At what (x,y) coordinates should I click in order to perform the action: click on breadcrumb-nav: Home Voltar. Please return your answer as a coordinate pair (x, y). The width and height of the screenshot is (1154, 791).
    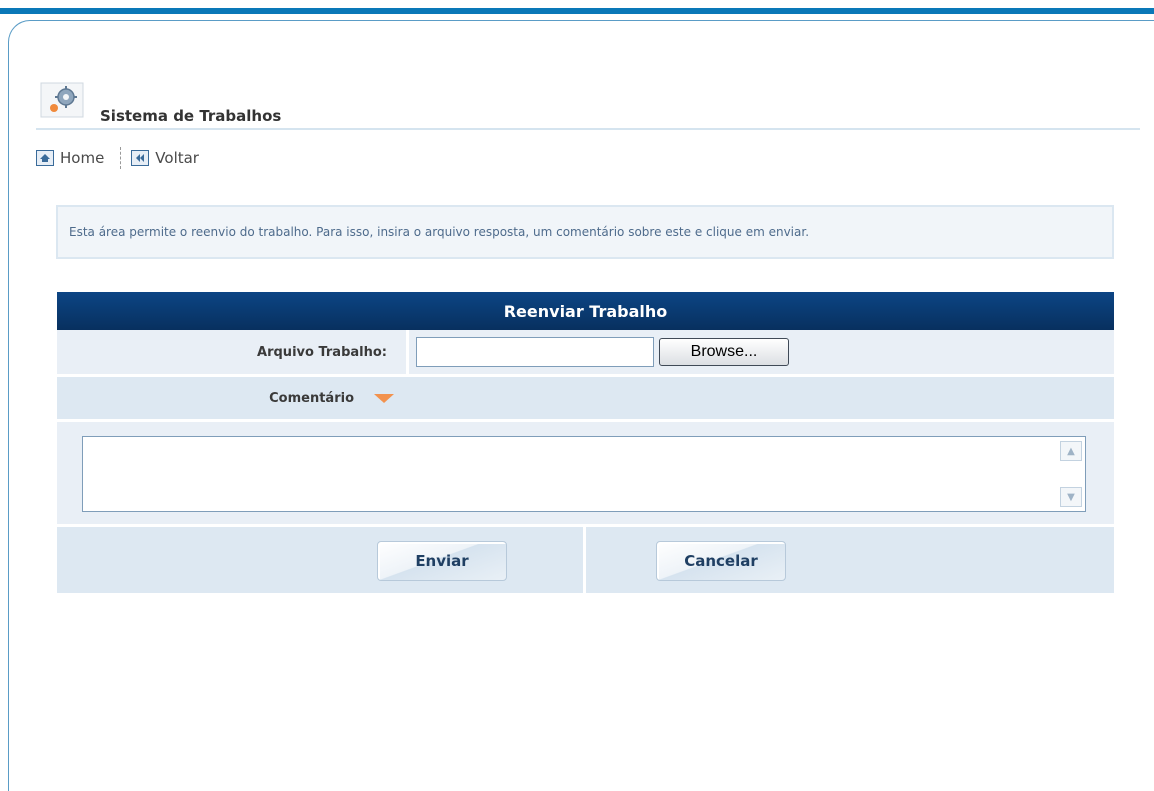
    Looking at the image, I should click on (117, 158).